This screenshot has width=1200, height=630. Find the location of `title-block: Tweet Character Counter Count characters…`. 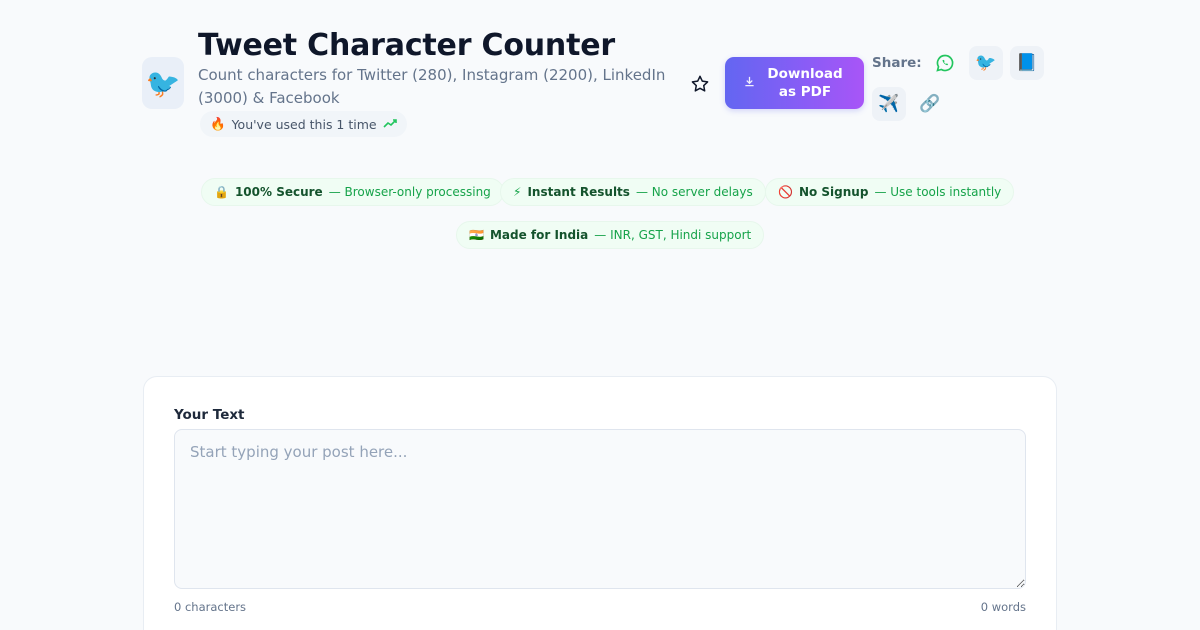

title-block: Tweet Character Counter Count characters… is located at coordinates (438, 69).